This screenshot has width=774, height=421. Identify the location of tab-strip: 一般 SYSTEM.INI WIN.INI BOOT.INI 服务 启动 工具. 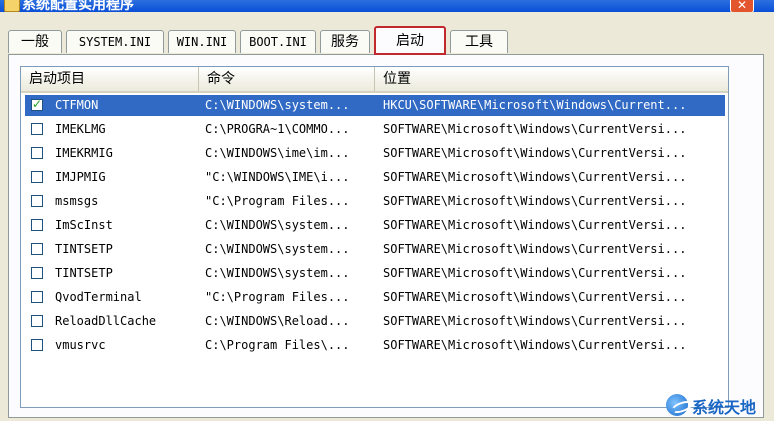
(388, 40).